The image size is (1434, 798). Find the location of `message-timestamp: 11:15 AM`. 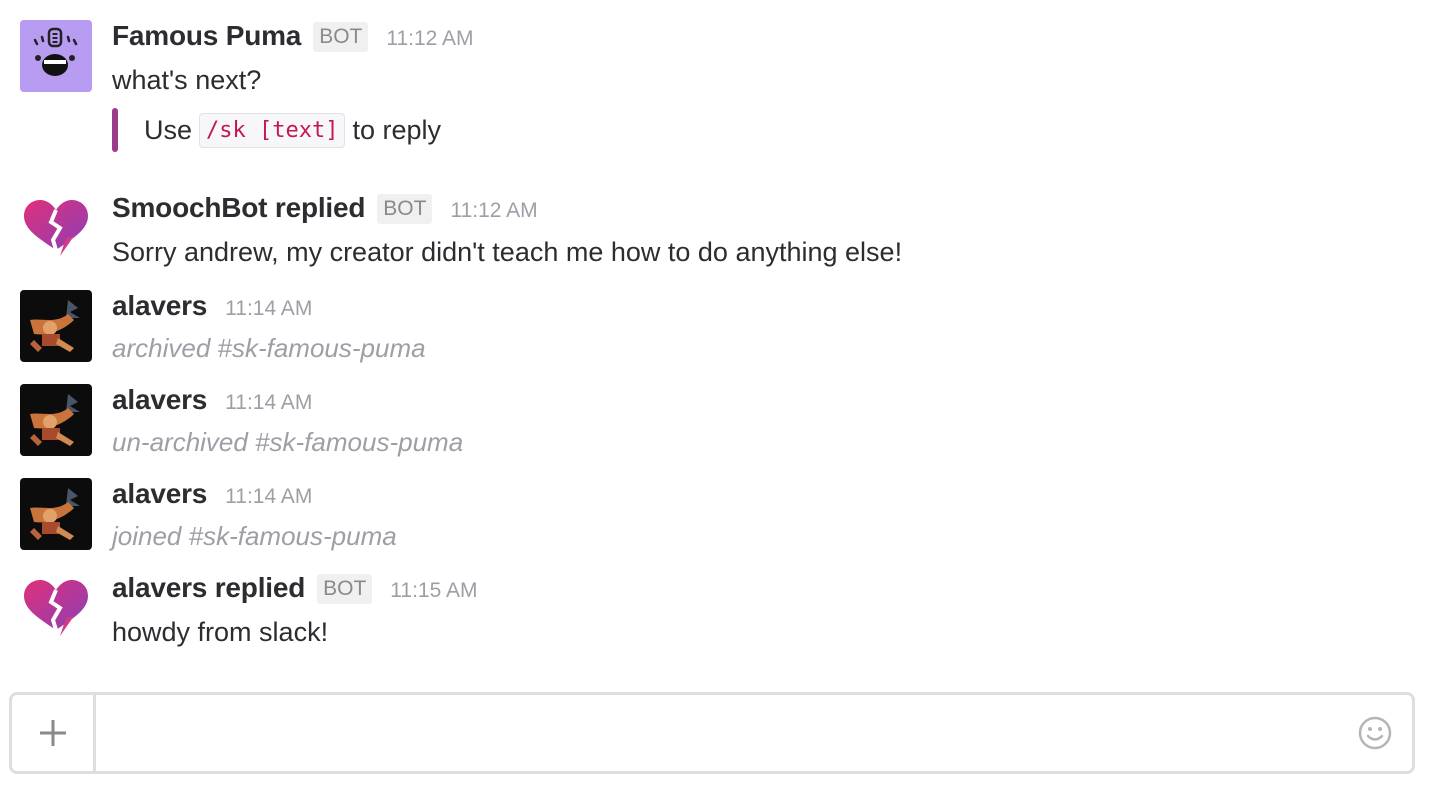

message-timestamp: 11:15 AM is located at coordinates (433, 591).